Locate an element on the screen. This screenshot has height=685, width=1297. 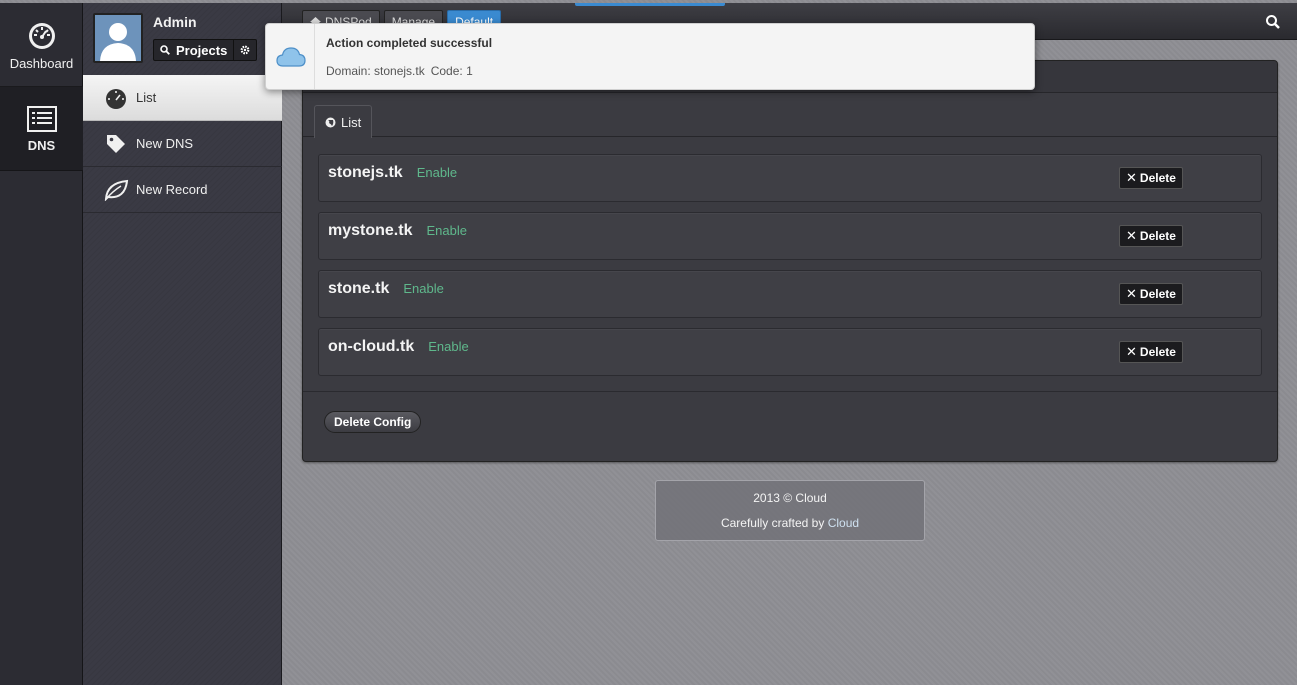
subnav-item-new-record: New Record is located at coordinates (182, 190).